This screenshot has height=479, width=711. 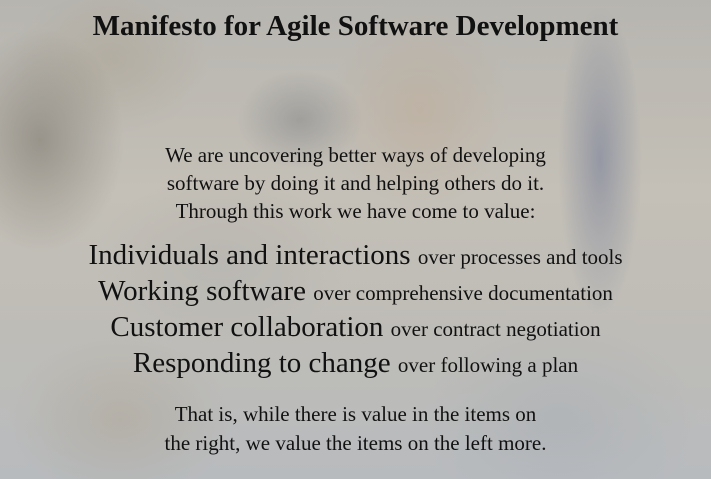 I want to click on intro-line: Through this work we have come to value:, so click(x=355, y=211).